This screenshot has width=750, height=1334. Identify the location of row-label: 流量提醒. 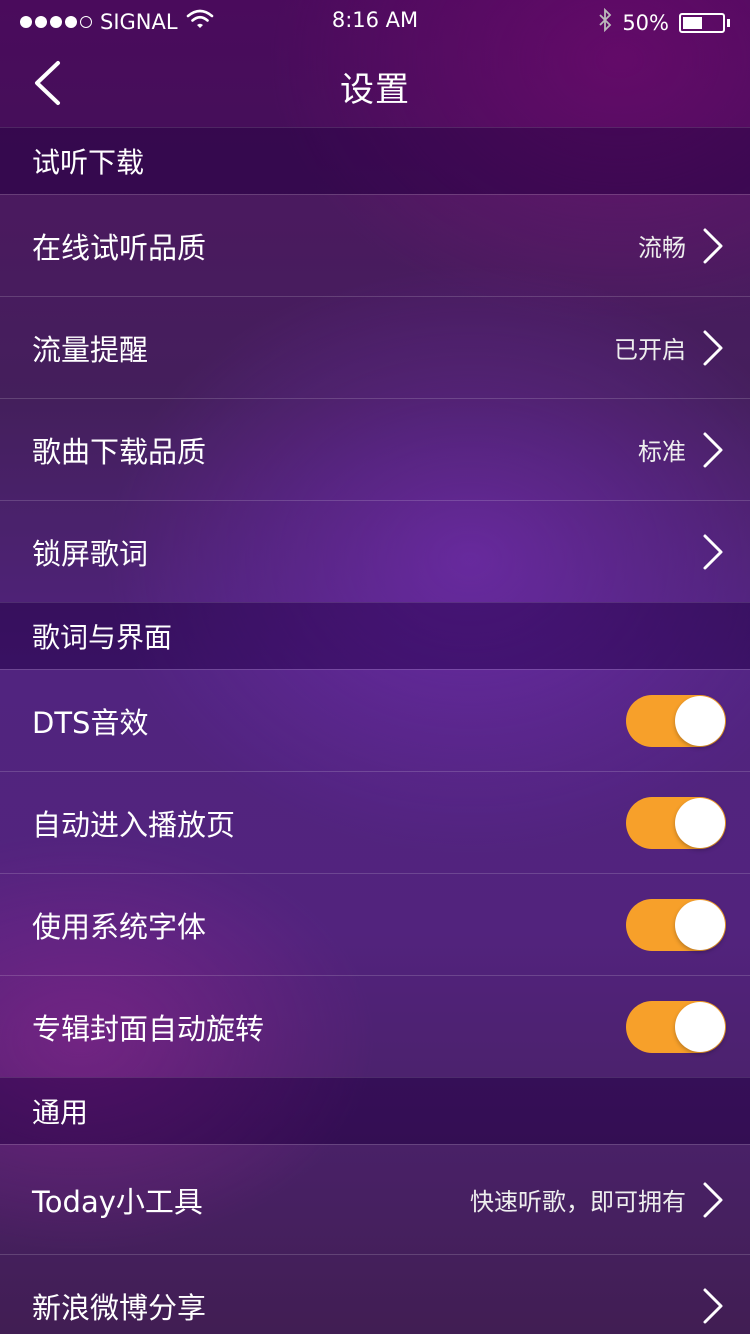
(90, 349).